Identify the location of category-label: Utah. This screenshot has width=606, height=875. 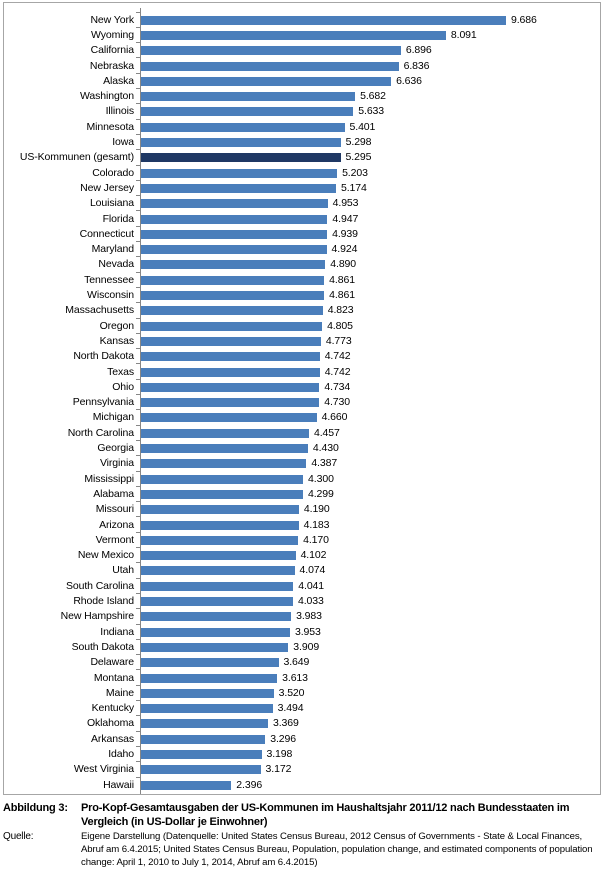
(123, 570).